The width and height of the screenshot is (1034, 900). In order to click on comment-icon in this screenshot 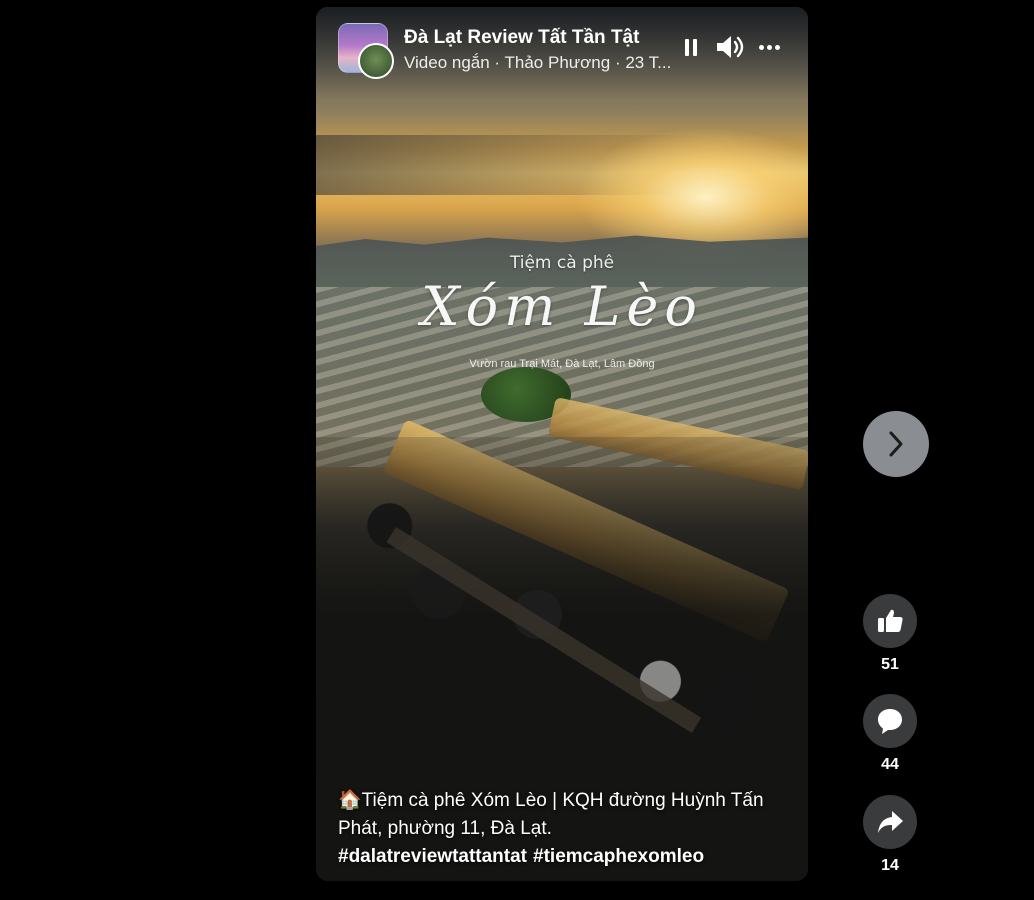, I will do `click(890, 721)`.